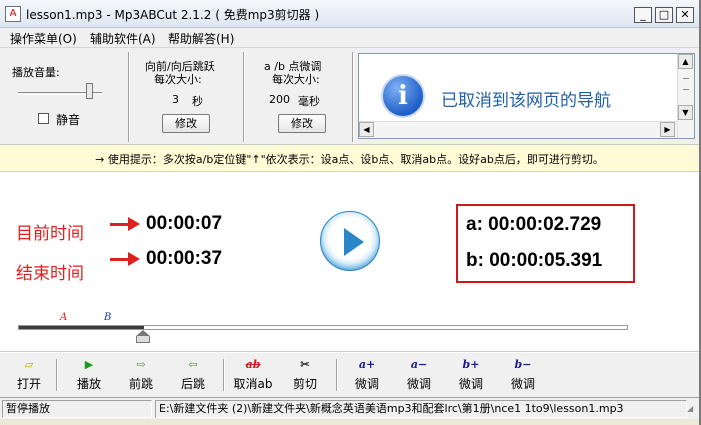 The width and height of the screenshot is (701, 425). I want to click on b-plus-label: 微调, so click(470, 384).